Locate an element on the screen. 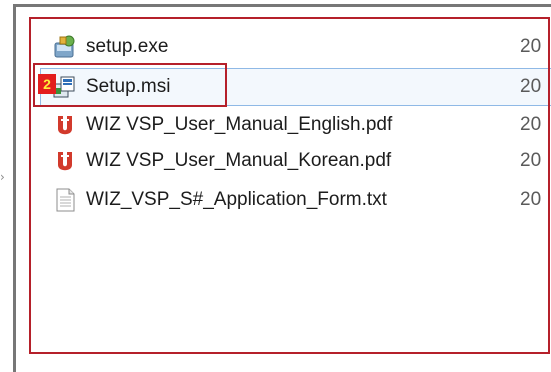 The height and width of the screenshot is (372, 551). expand-arrow-icon: › is located at coordinates (5, 177).